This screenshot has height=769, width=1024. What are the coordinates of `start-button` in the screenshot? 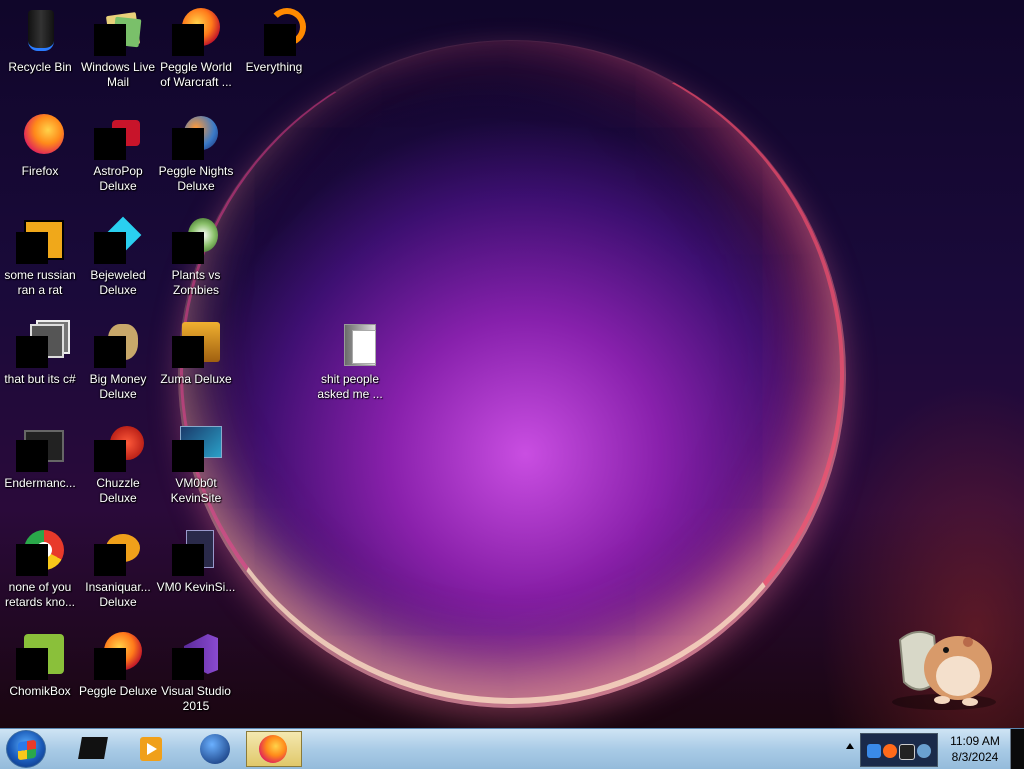 It's located at (26, 749).